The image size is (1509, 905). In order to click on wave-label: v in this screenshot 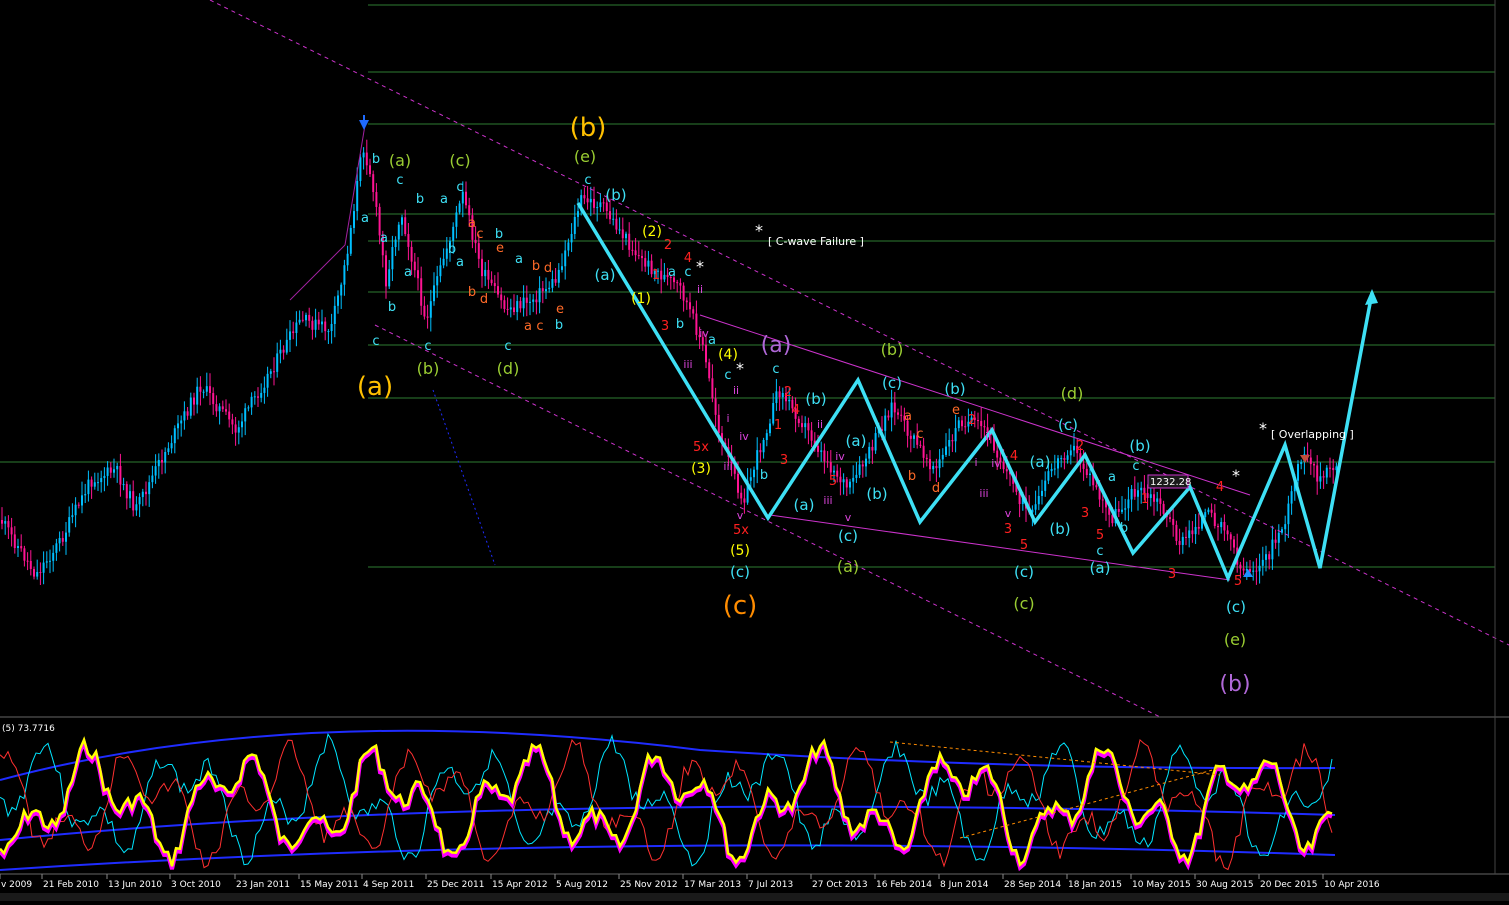, I will do `click(1008, 513)`.